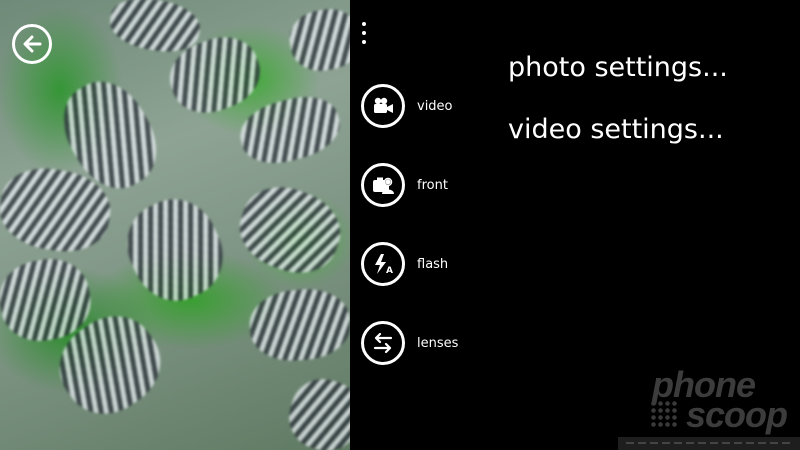 This screenshot has width=800, height=450. I want to click on video-camera-icon, so click(383, 106).